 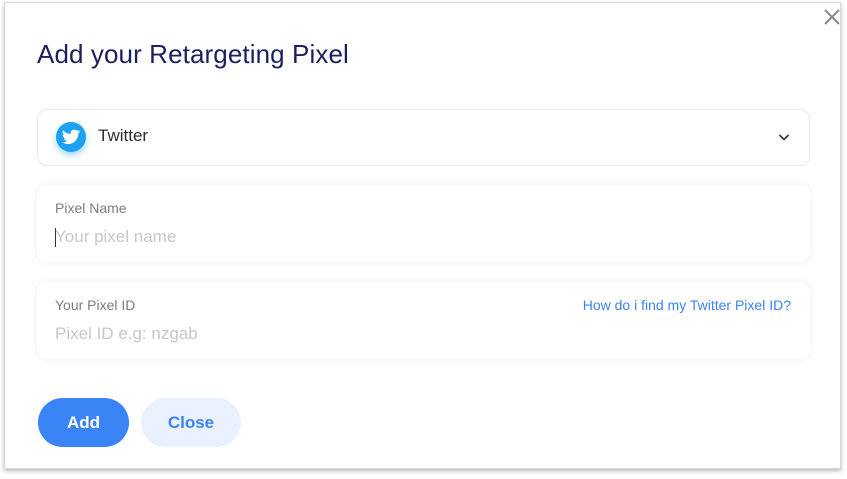 What do you see at coordinates (95, 305) in the screenshot?
I see `pixel-id-label: Your Pixel ID` at bounding box center [95, 305].